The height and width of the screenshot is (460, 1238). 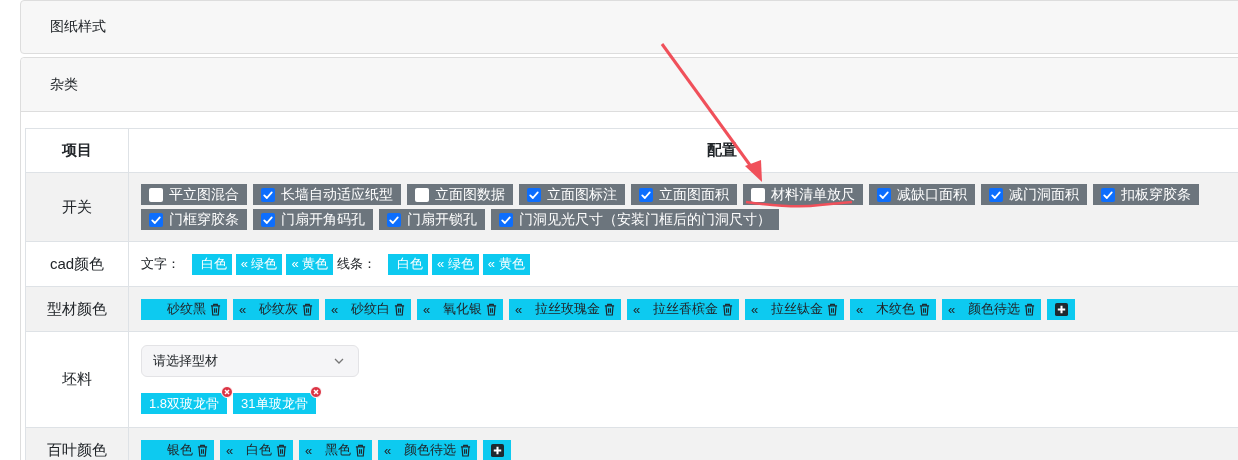 I want to click on panel-header: 杂类, so click(x=629, y=85).